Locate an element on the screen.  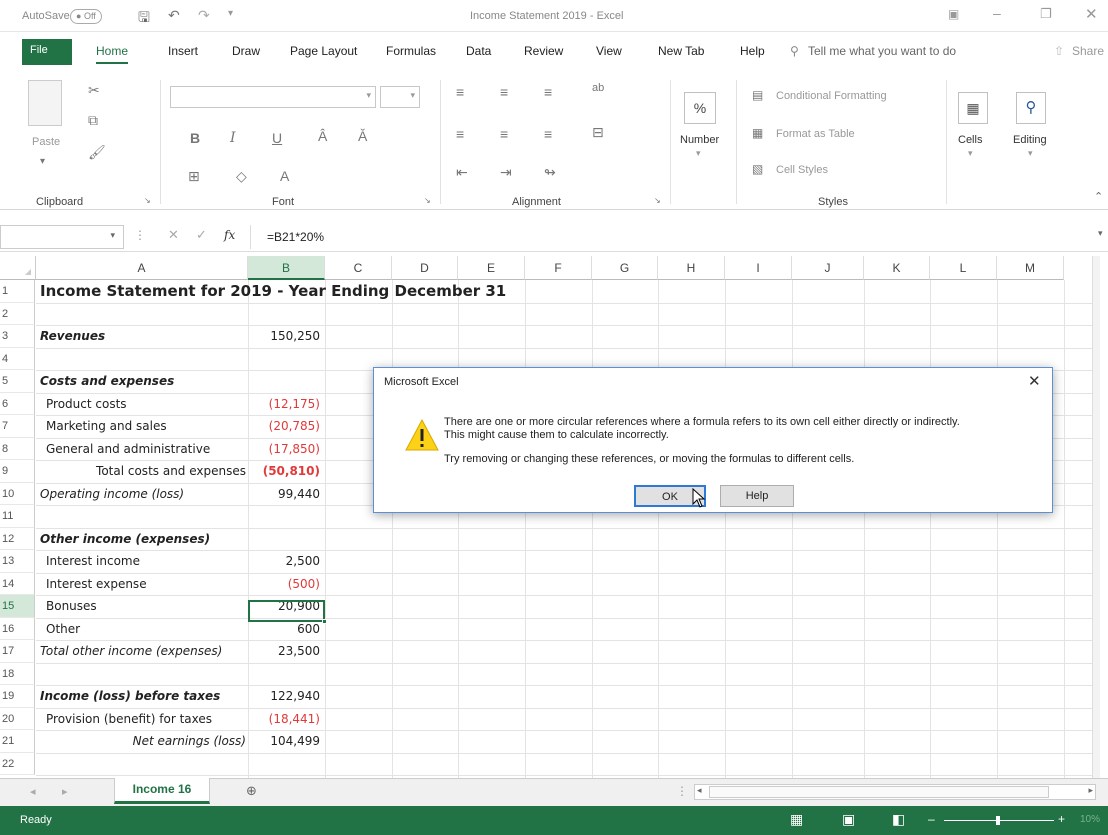
cell-a10: Operating income (loss) is located at coordinates (112, 494).